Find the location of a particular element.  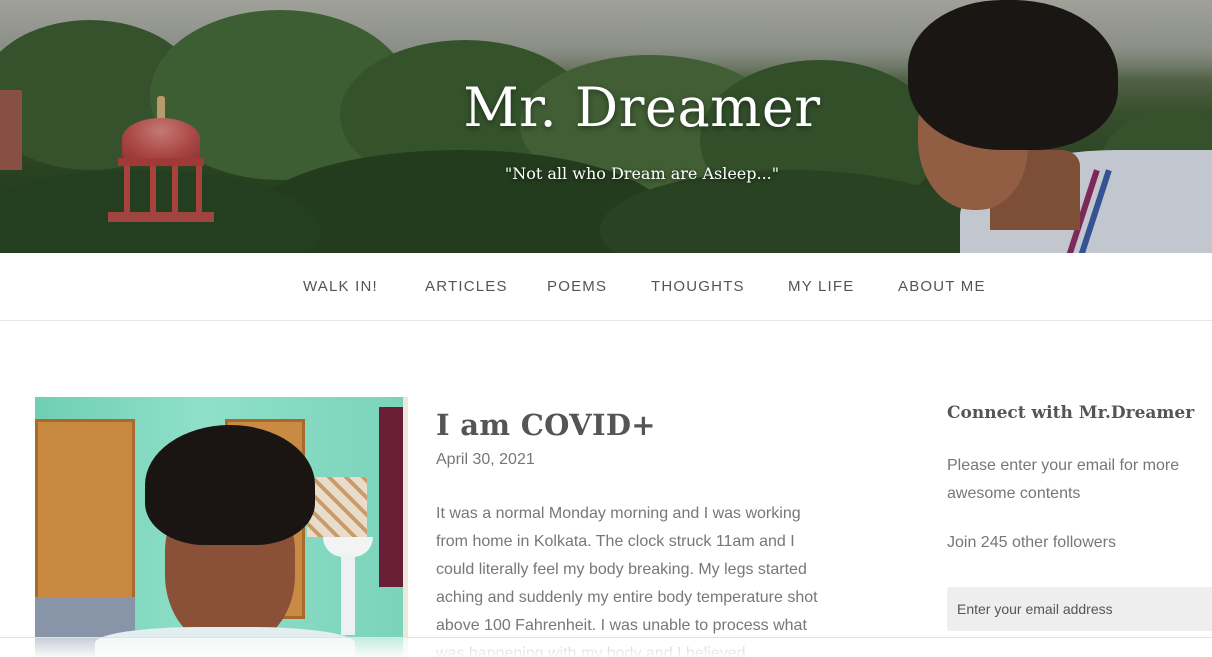

nav-item-my-life: MY LIFE is located at coordinates (821, 286).